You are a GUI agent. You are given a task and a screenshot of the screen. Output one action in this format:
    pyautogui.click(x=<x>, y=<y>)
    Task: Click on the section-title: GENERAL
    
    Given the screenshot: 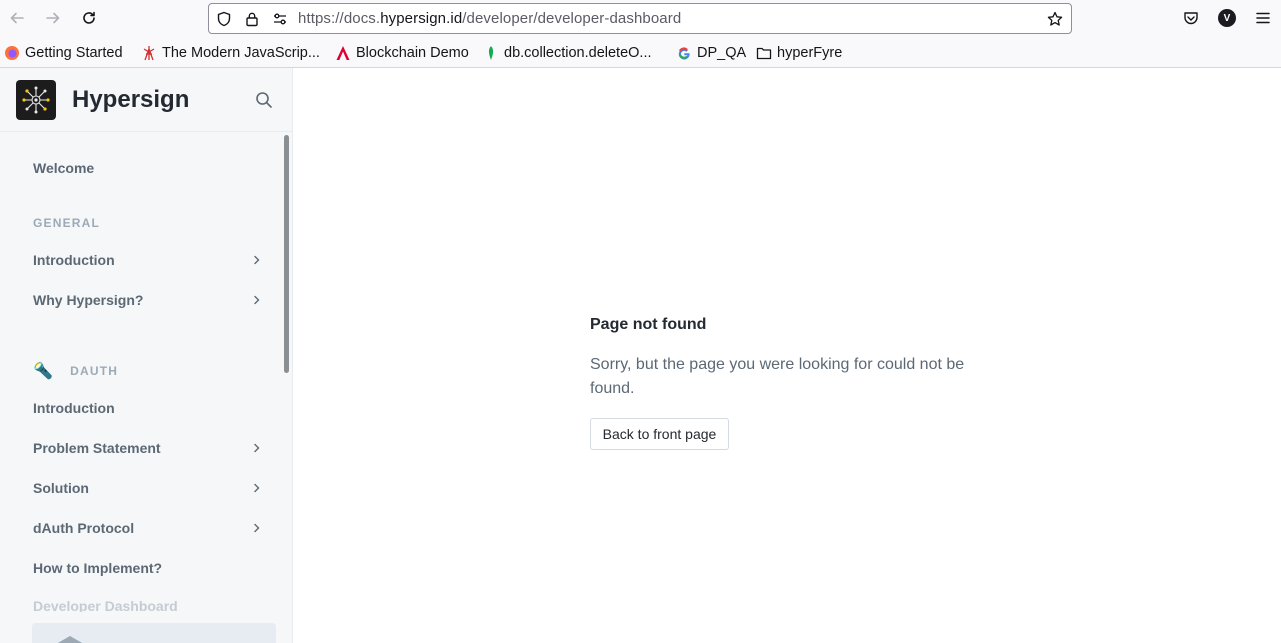 What is the action you would take?
    pyautogui.click(x=67, y=223)
    